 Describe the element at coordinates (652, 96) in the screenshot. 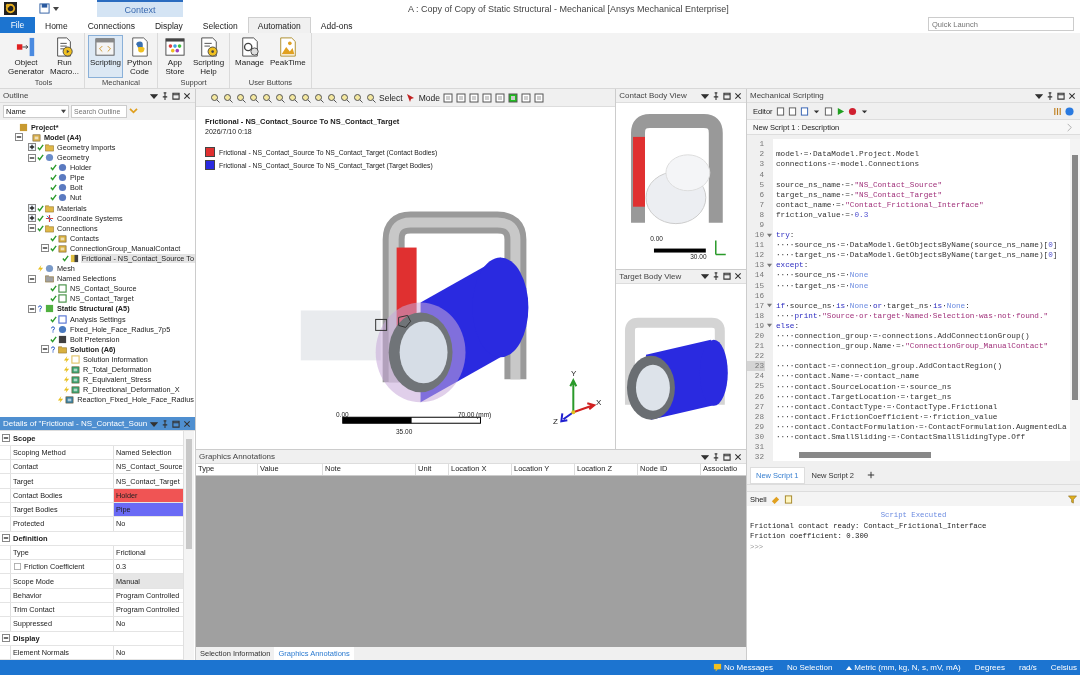

I see `panel-title: Contact Body View` at that location.